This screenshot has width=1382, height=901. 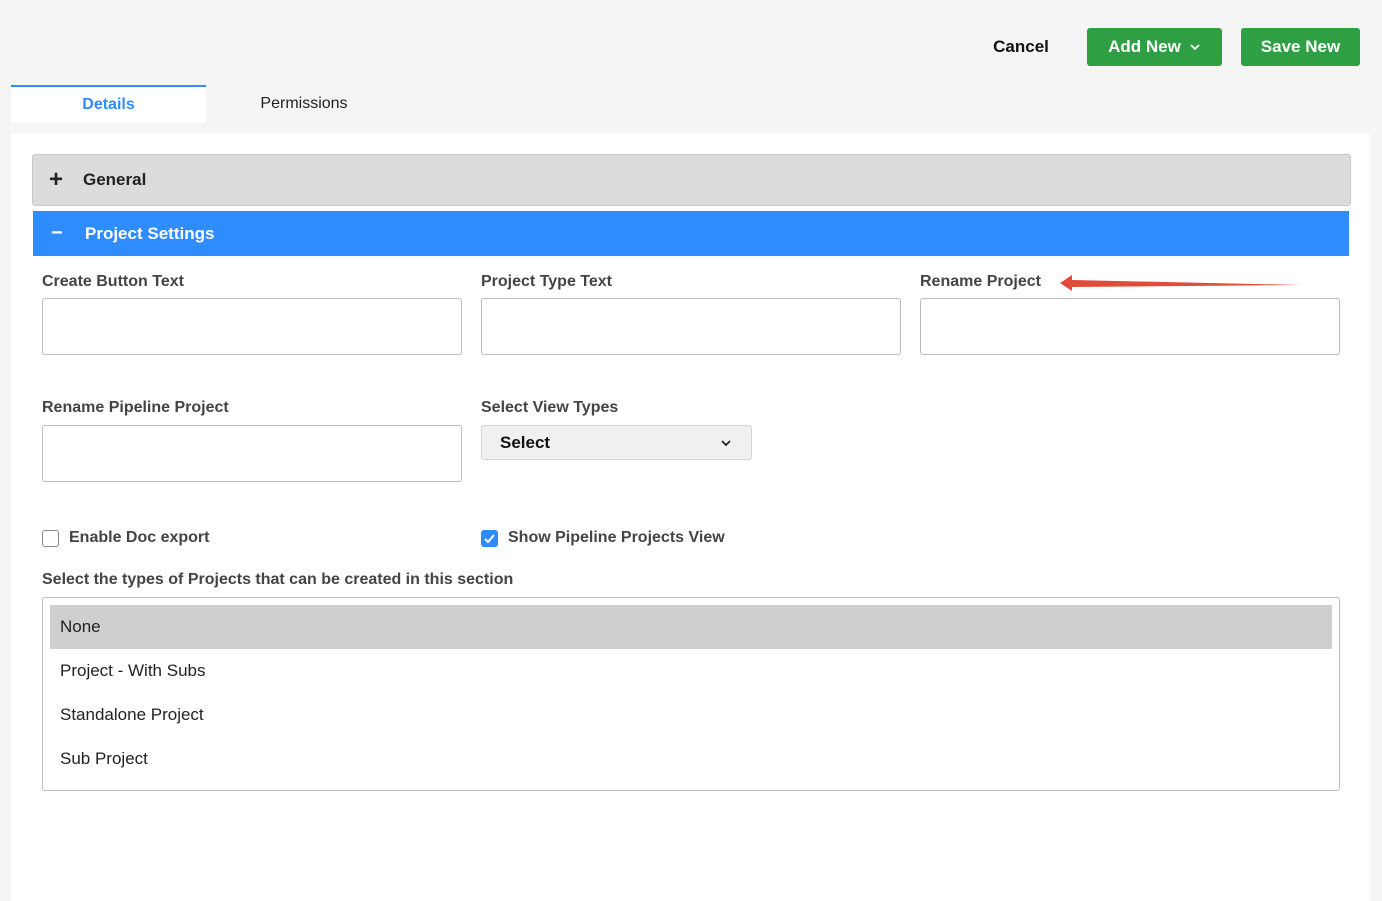 I want to click on show-pipeline-projects-view-label: Show Pipeline Projects View, so click(x=616, y=537).